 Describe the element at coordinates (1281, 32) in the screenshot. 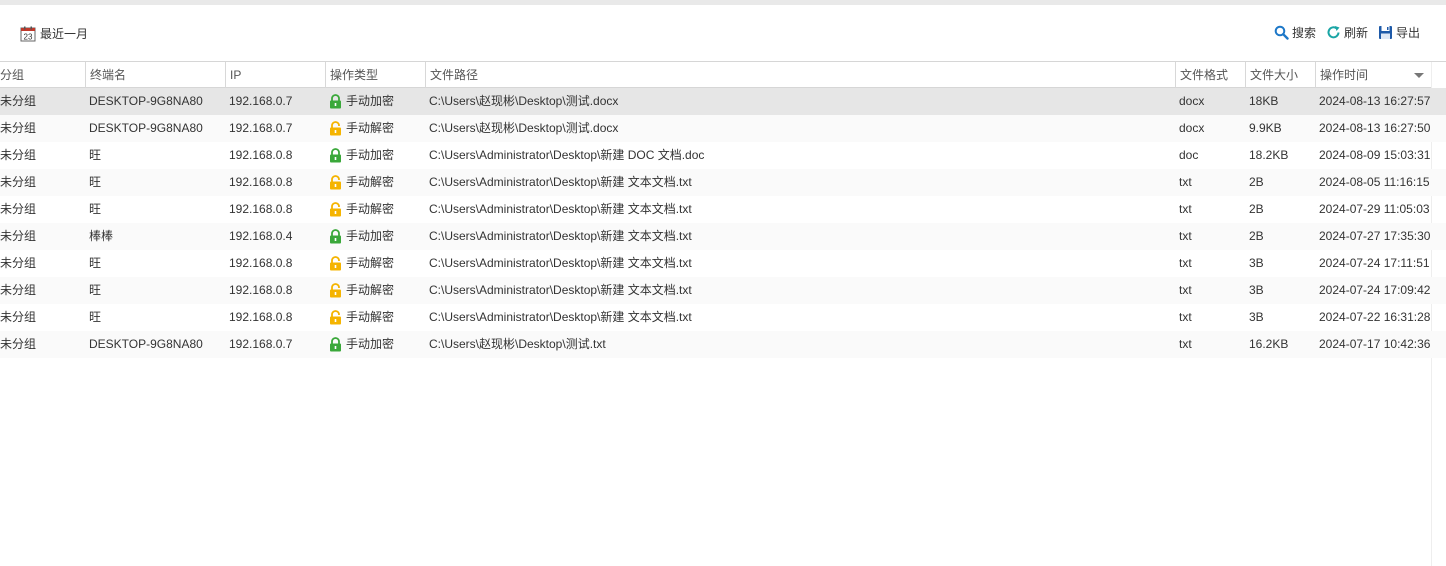

I see `search-icon` at that location.